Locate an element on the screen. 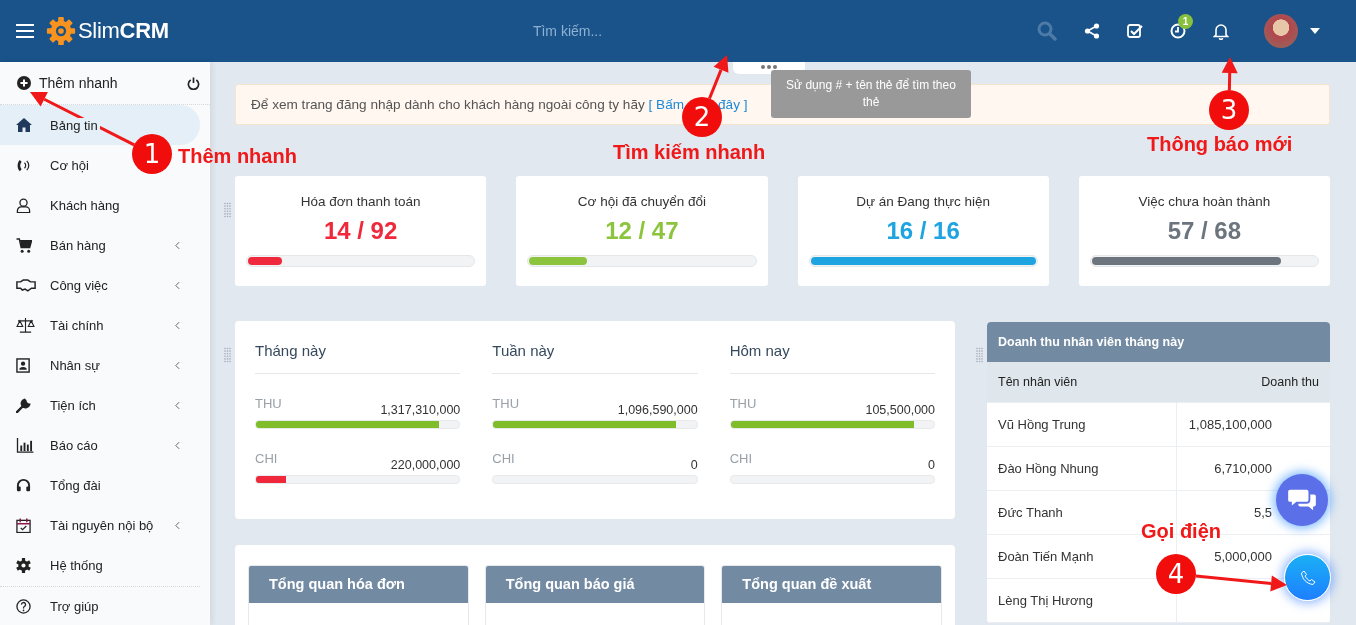 The image size is (1356, 625). app-logo: SlimCRM is located at coordinates (123, 31).